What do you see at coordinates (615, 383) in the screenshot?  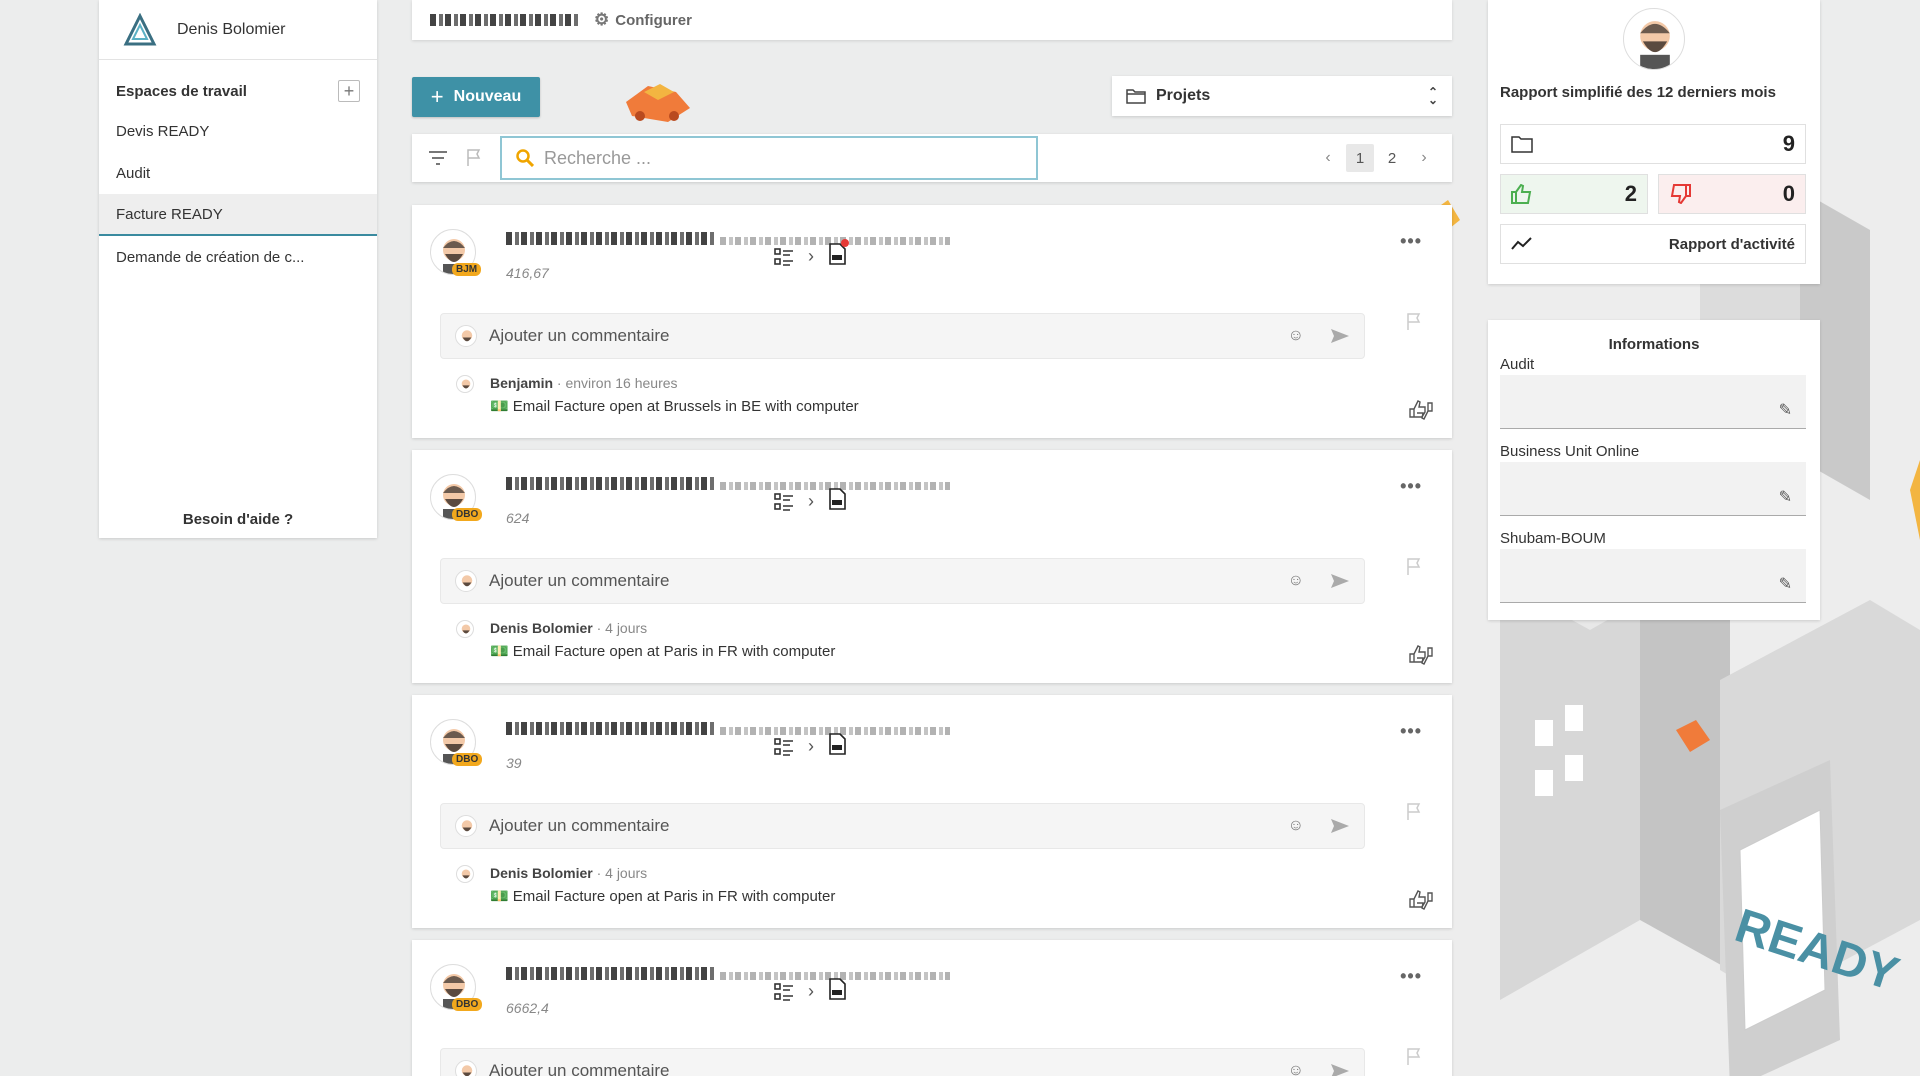 I see `activity-time: · environ 16 heures` at bounding box center [615, 383].